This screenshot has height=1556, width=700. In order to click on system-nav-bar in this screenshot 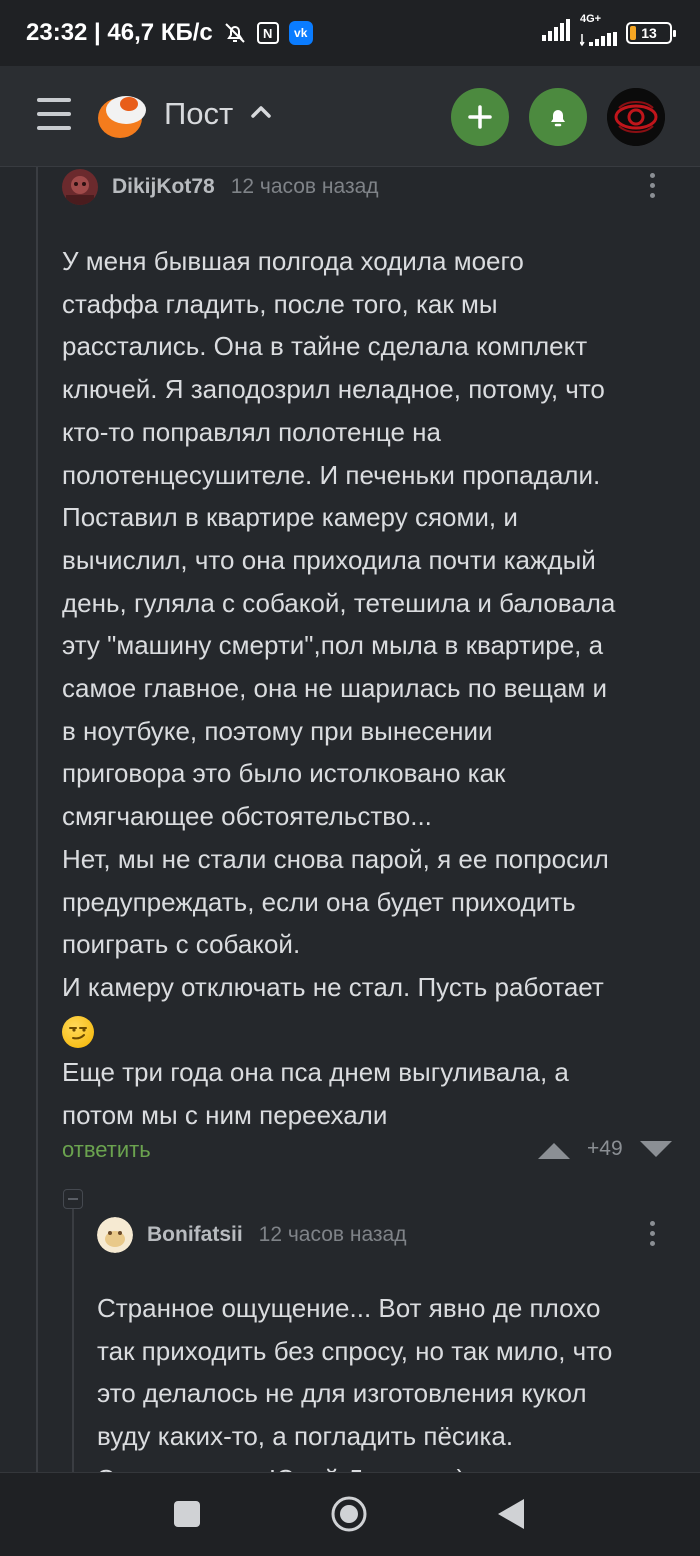, I will do `click(350, 1514)`.